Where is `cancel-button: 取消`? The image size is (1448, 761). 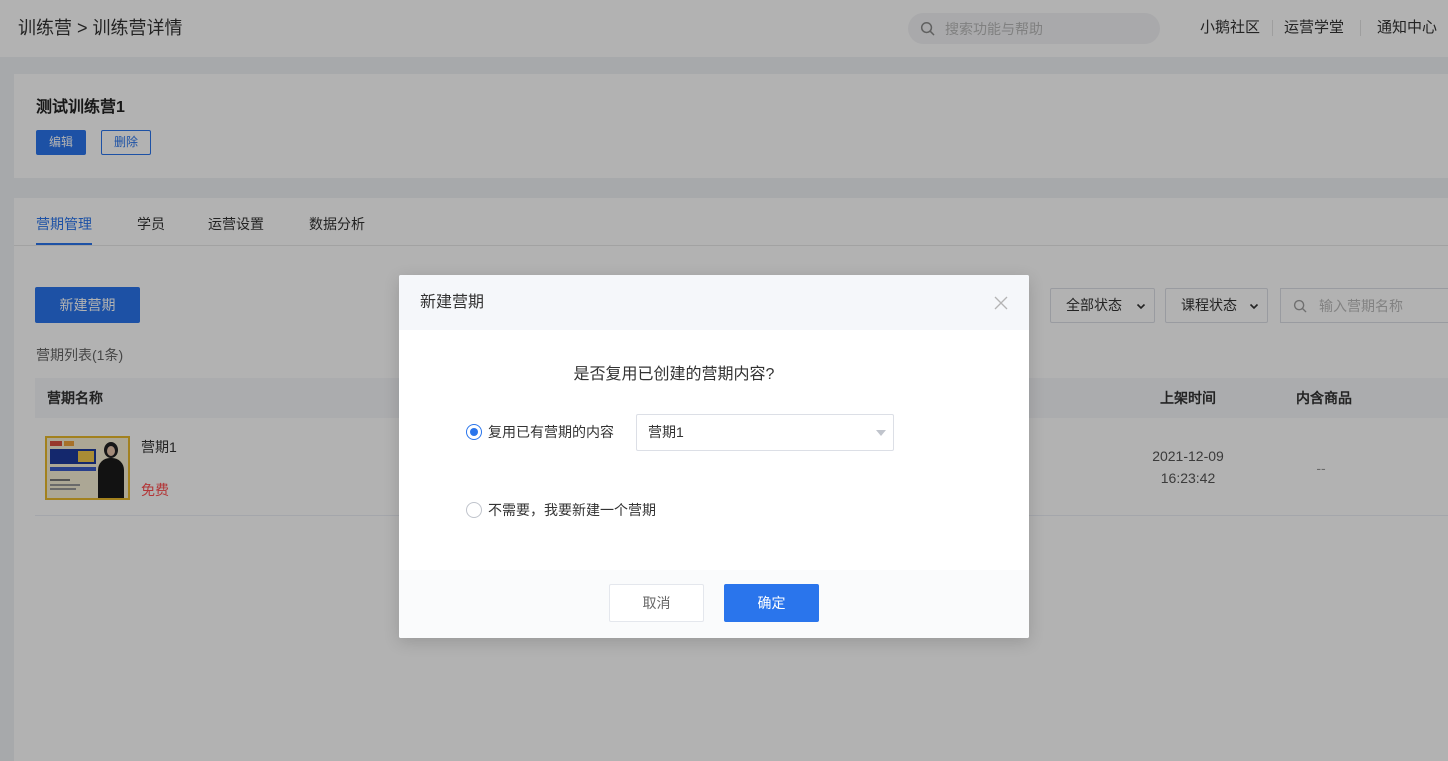 cancel-button: 取消 is located at coordinates (656, 603).